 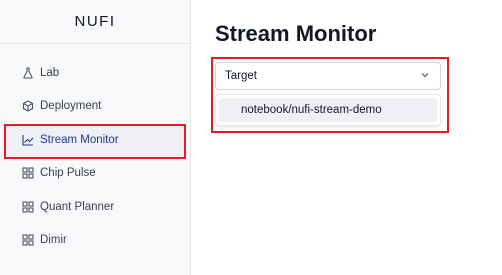 I want to click on brand-logo: NUFI, so click(x=95, y=22).